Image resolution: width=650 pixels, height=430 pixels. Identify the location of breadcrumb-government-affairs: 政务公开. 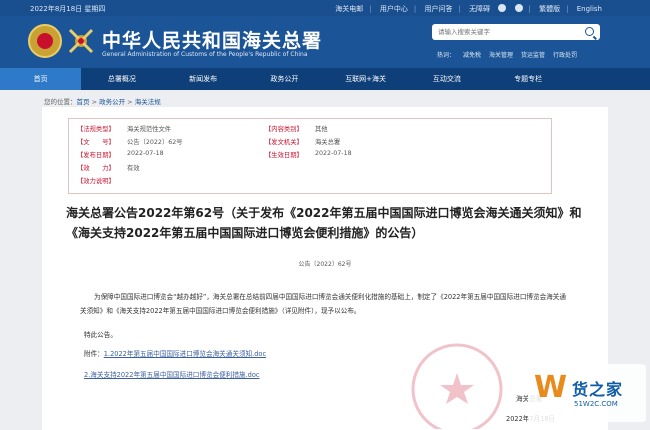
(112, 102).